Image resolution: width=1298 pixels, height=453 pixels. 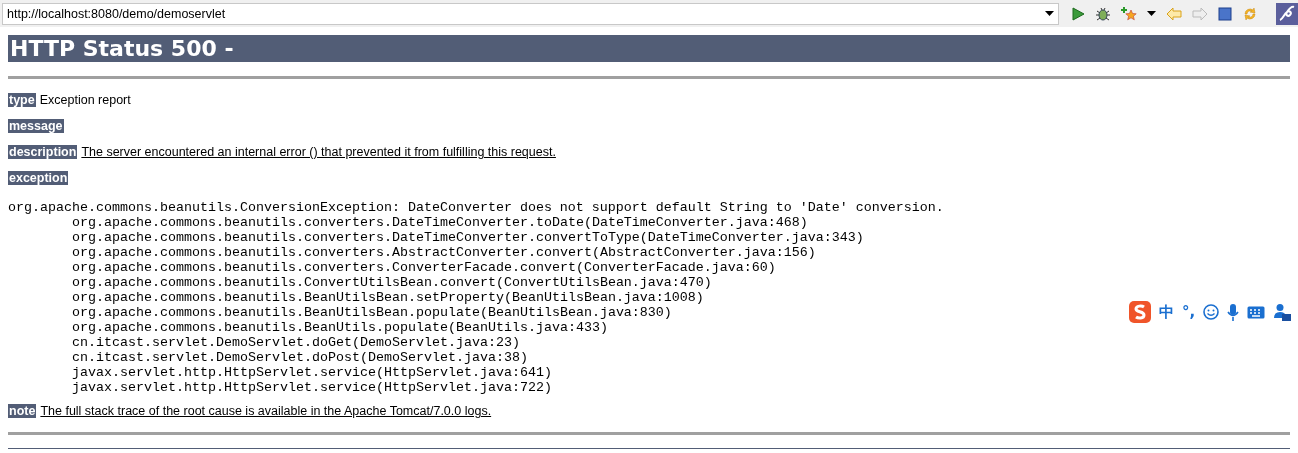 What do you see at coordinates (1129, 13) in the screenshot?
I see `star-plus-icon` at bounding box center [1129, 13].